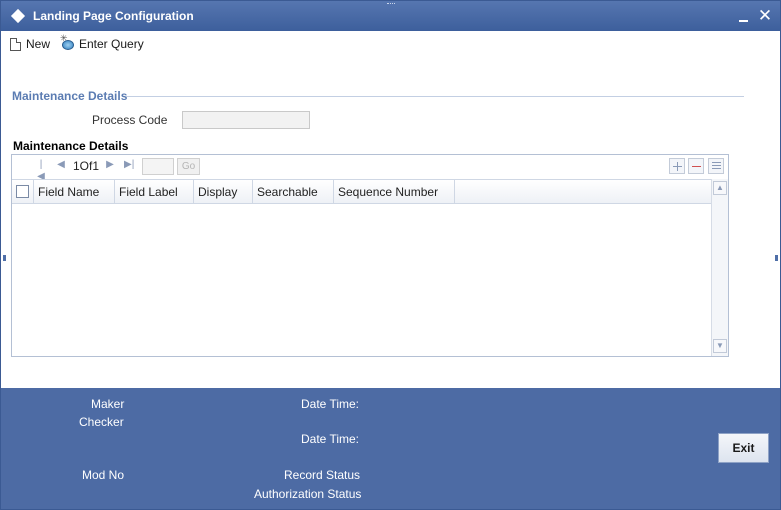  Describe the element at coordinates (308, 494) in the screenshot. I see `authorization-status-label: Authorization Status` at that location.